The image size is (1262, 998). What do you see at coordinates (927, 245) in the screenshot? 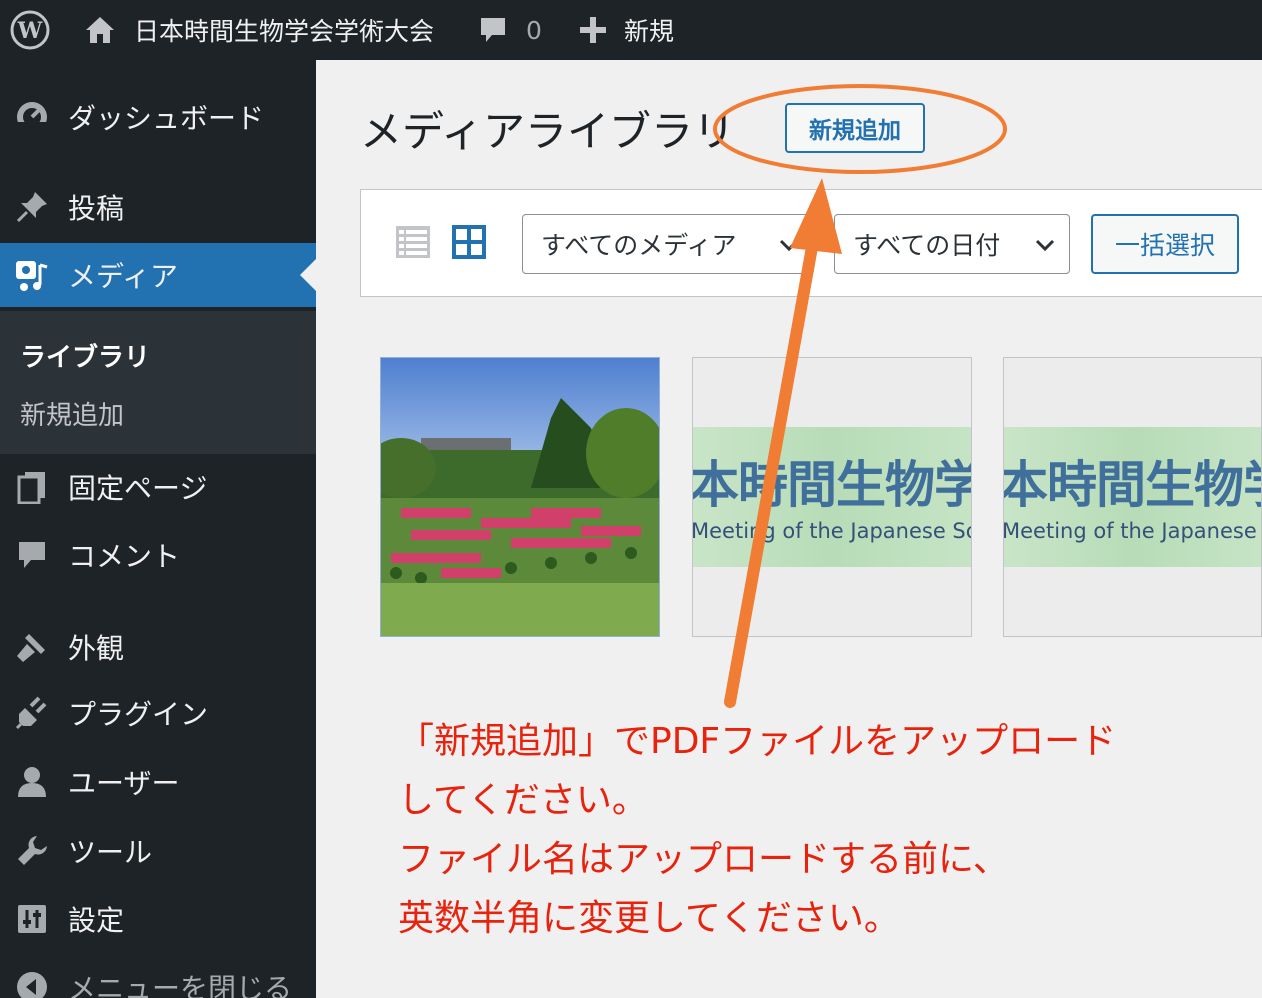
I see `date-filter-value: すべての日付` at bounding box center [927, 245].